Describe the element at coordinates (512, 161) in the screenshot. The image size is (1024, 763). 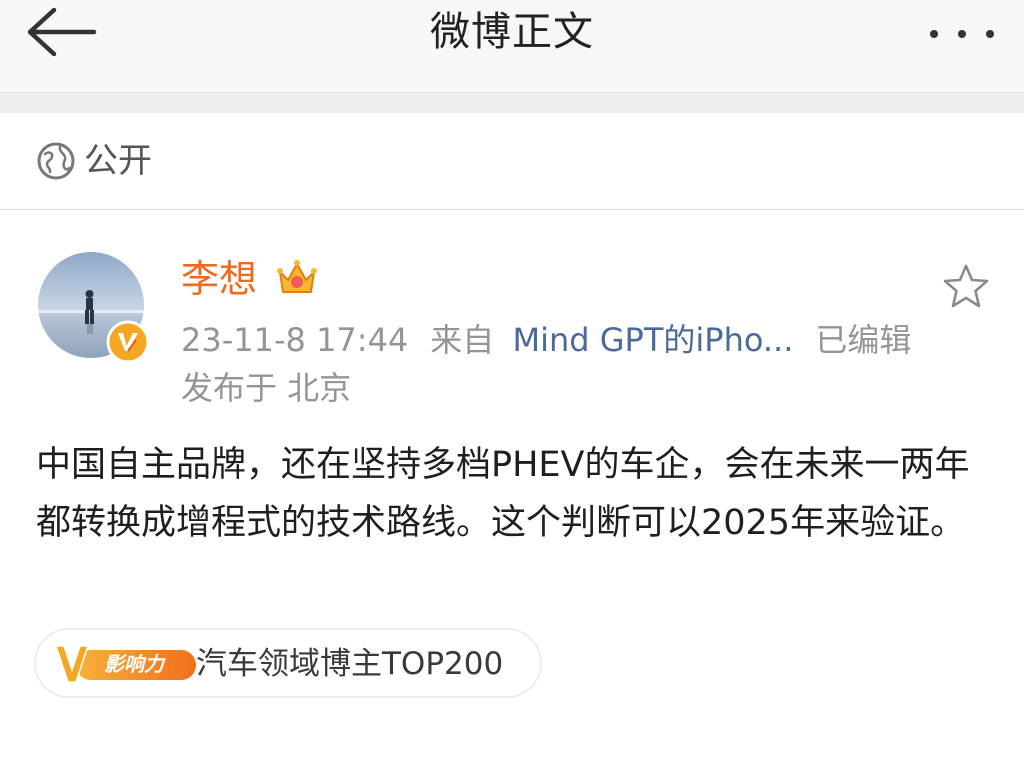
I see `visibility-row: 公开` at that location.